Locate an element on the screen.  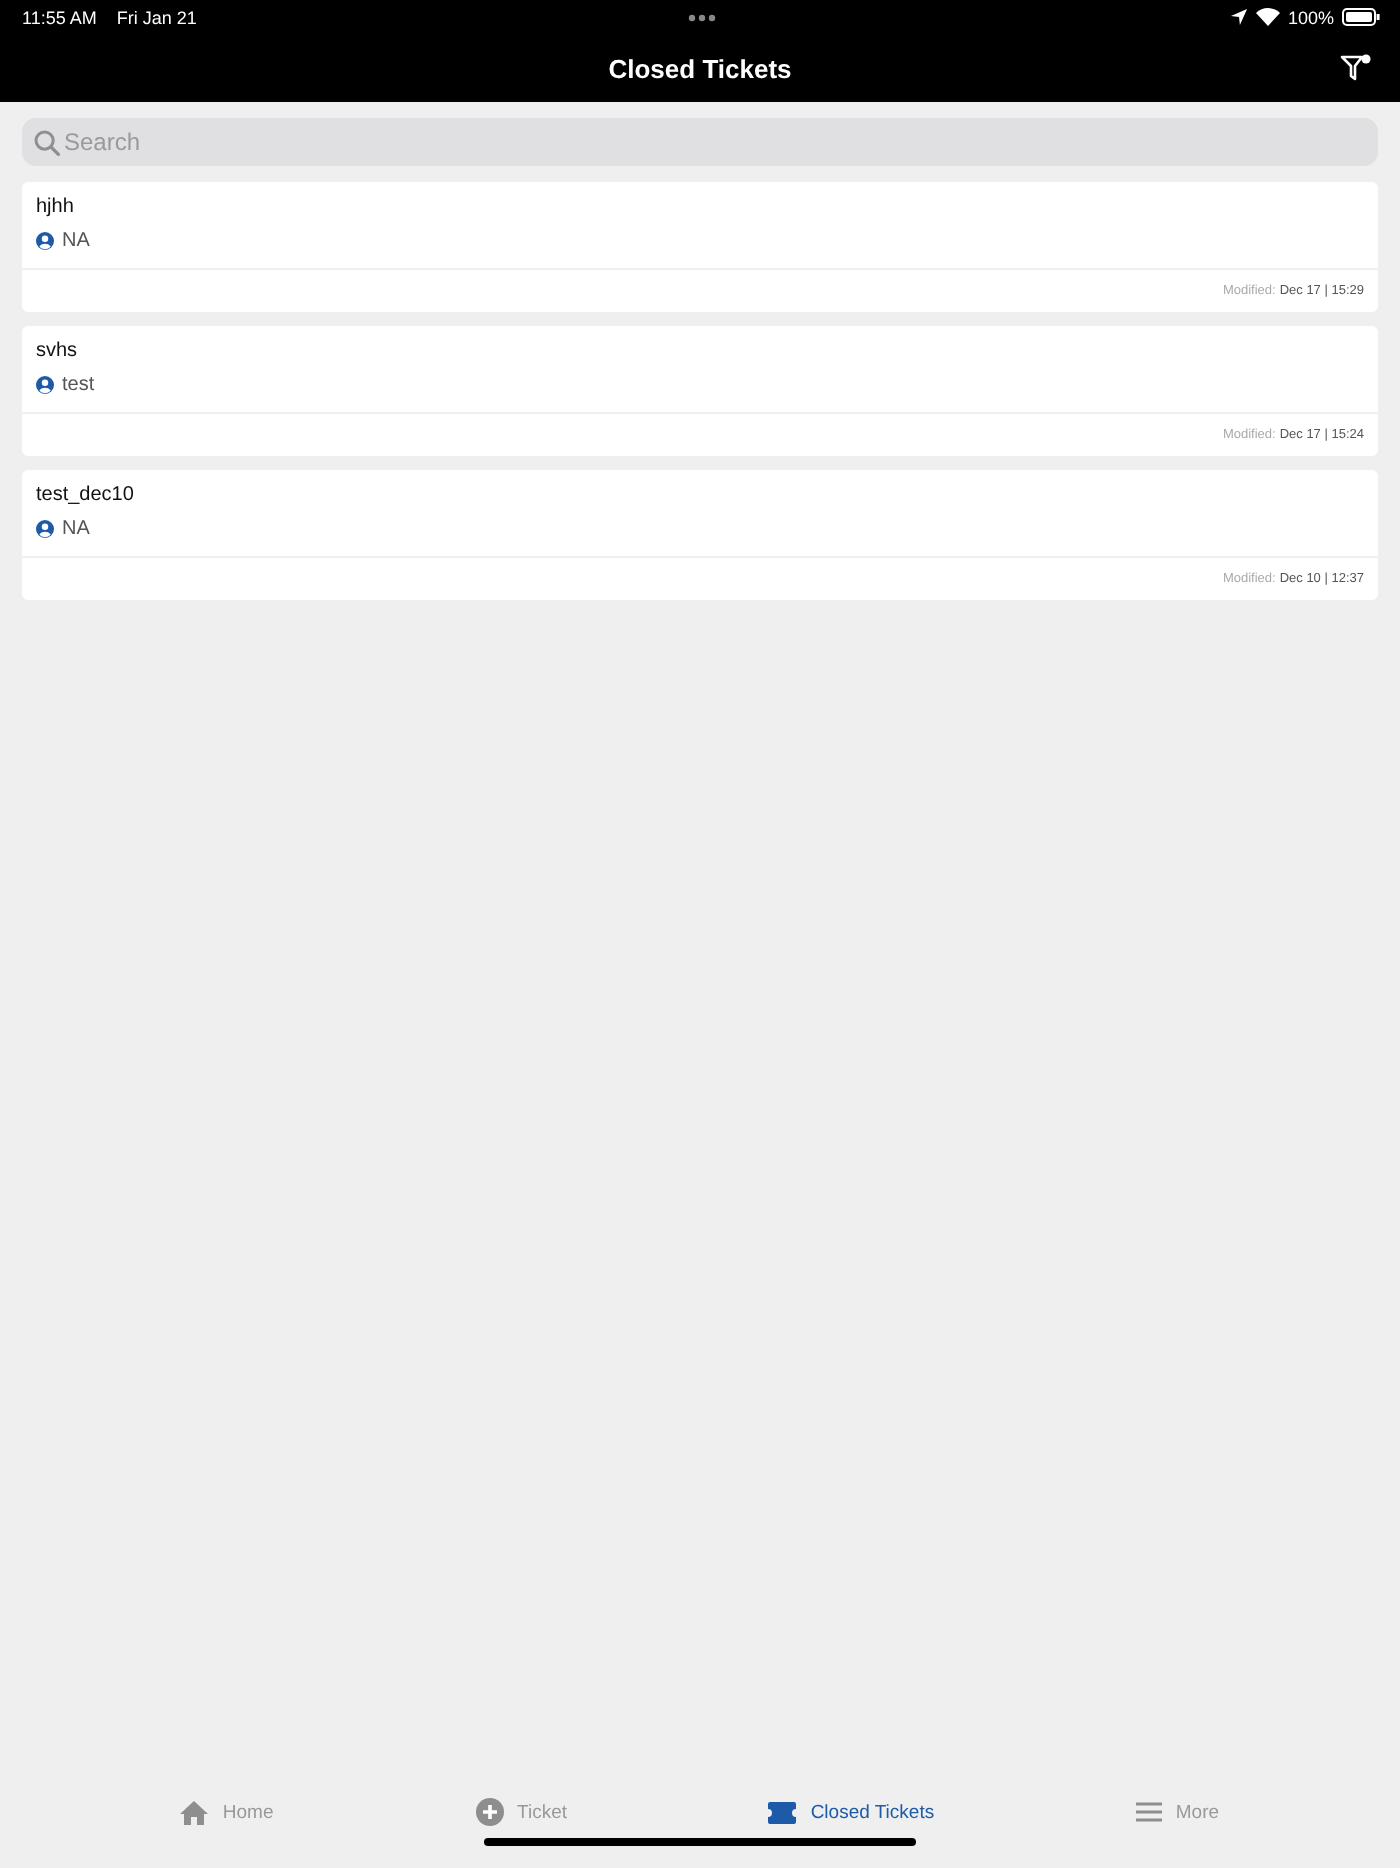
ticket-title: svhs is located at coordinates (58, 351).